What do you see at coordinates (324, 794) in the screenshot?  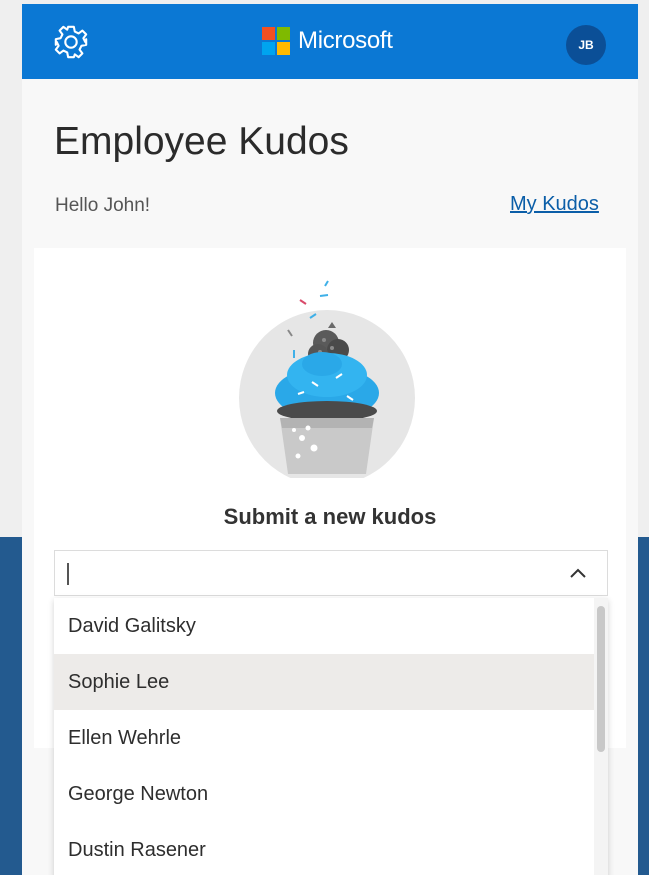 I see `dropdown-option-george-newton: George Newton` at bounding box center [324, 794].